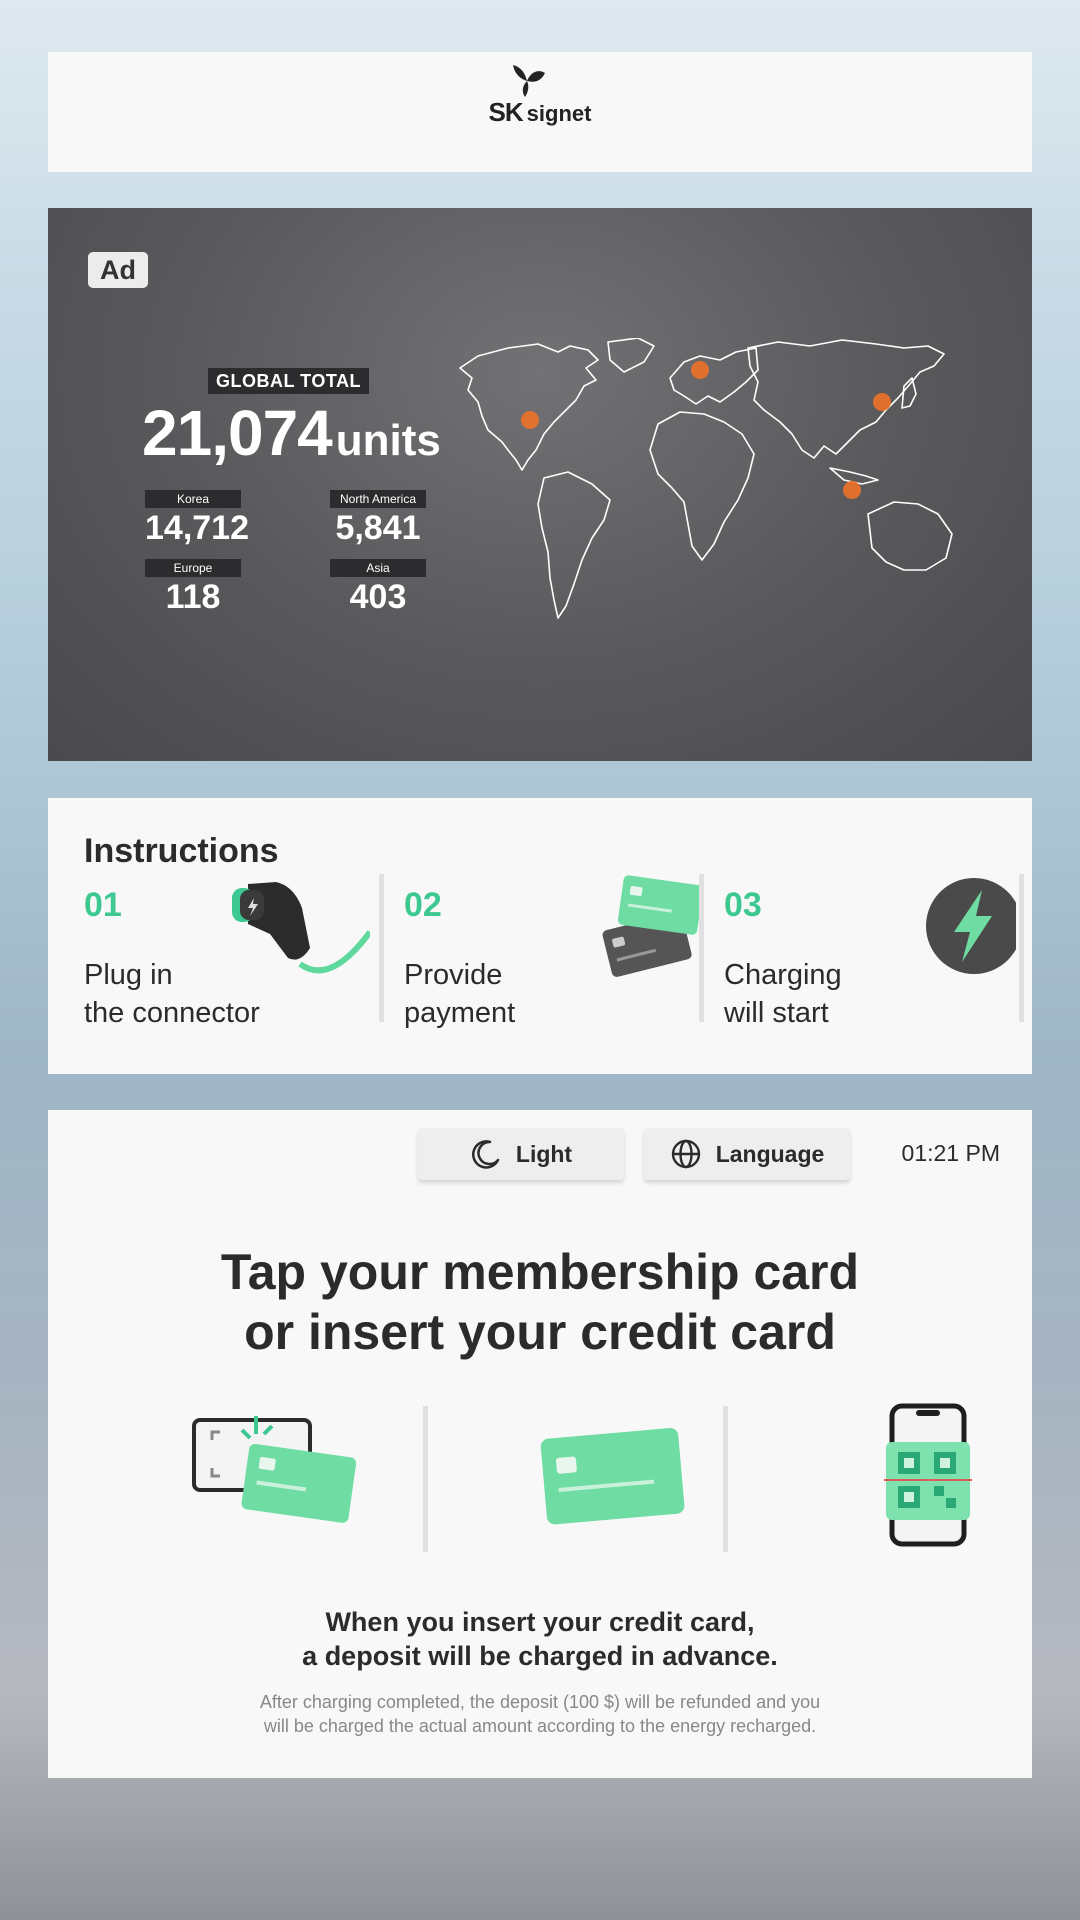 The width and height of the screenshot is (1080, 1920). What do you see at coordinates (910, 536) in the screenshot?
I see `map-australia` at bounding box center [910, 536].